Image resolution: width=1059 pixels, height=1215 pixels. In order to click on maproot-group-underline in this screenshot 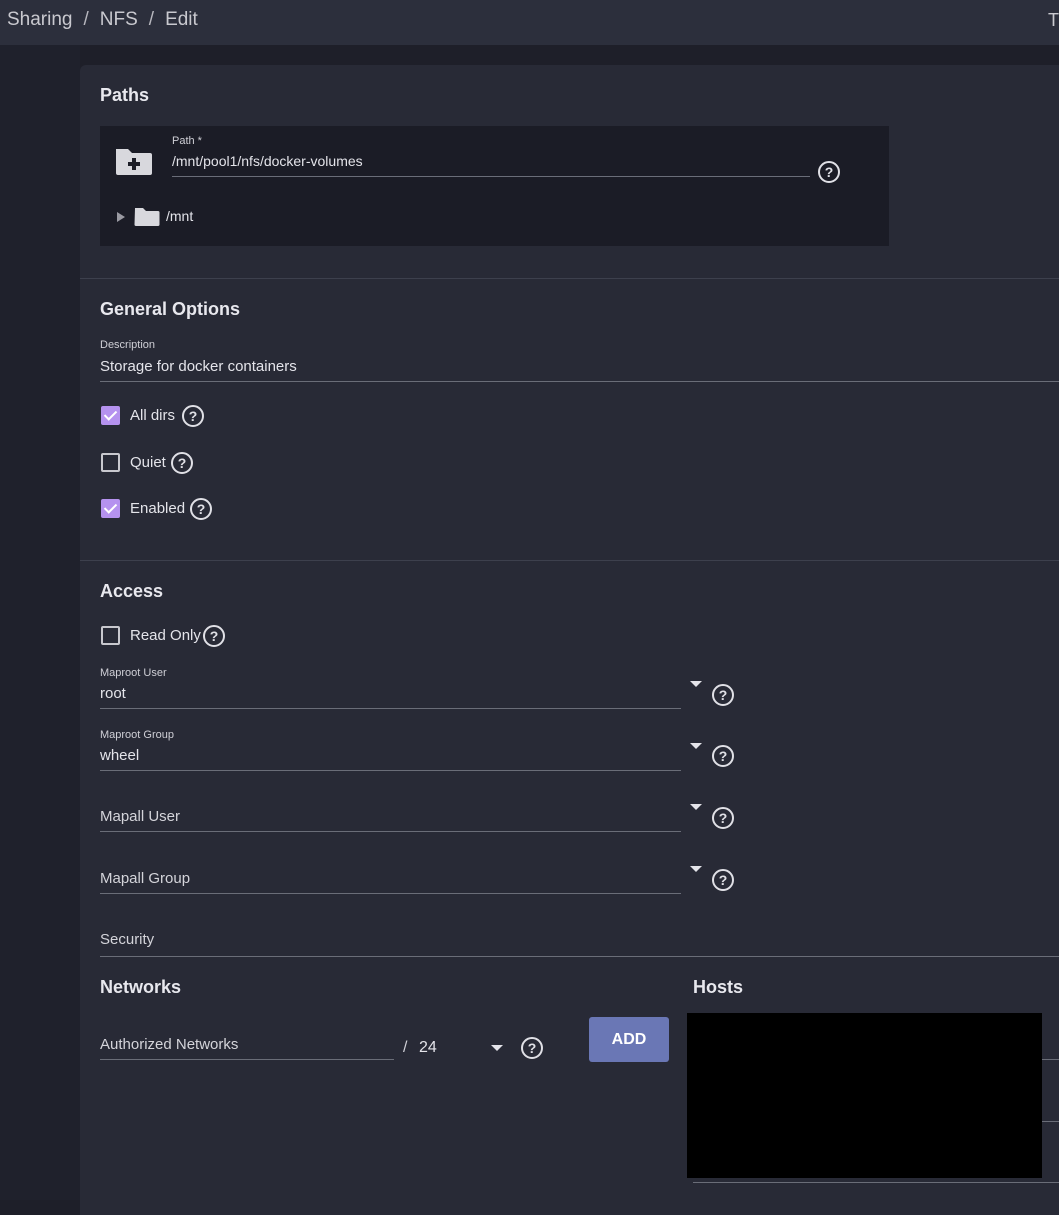, I will do `click(390, 770)`.